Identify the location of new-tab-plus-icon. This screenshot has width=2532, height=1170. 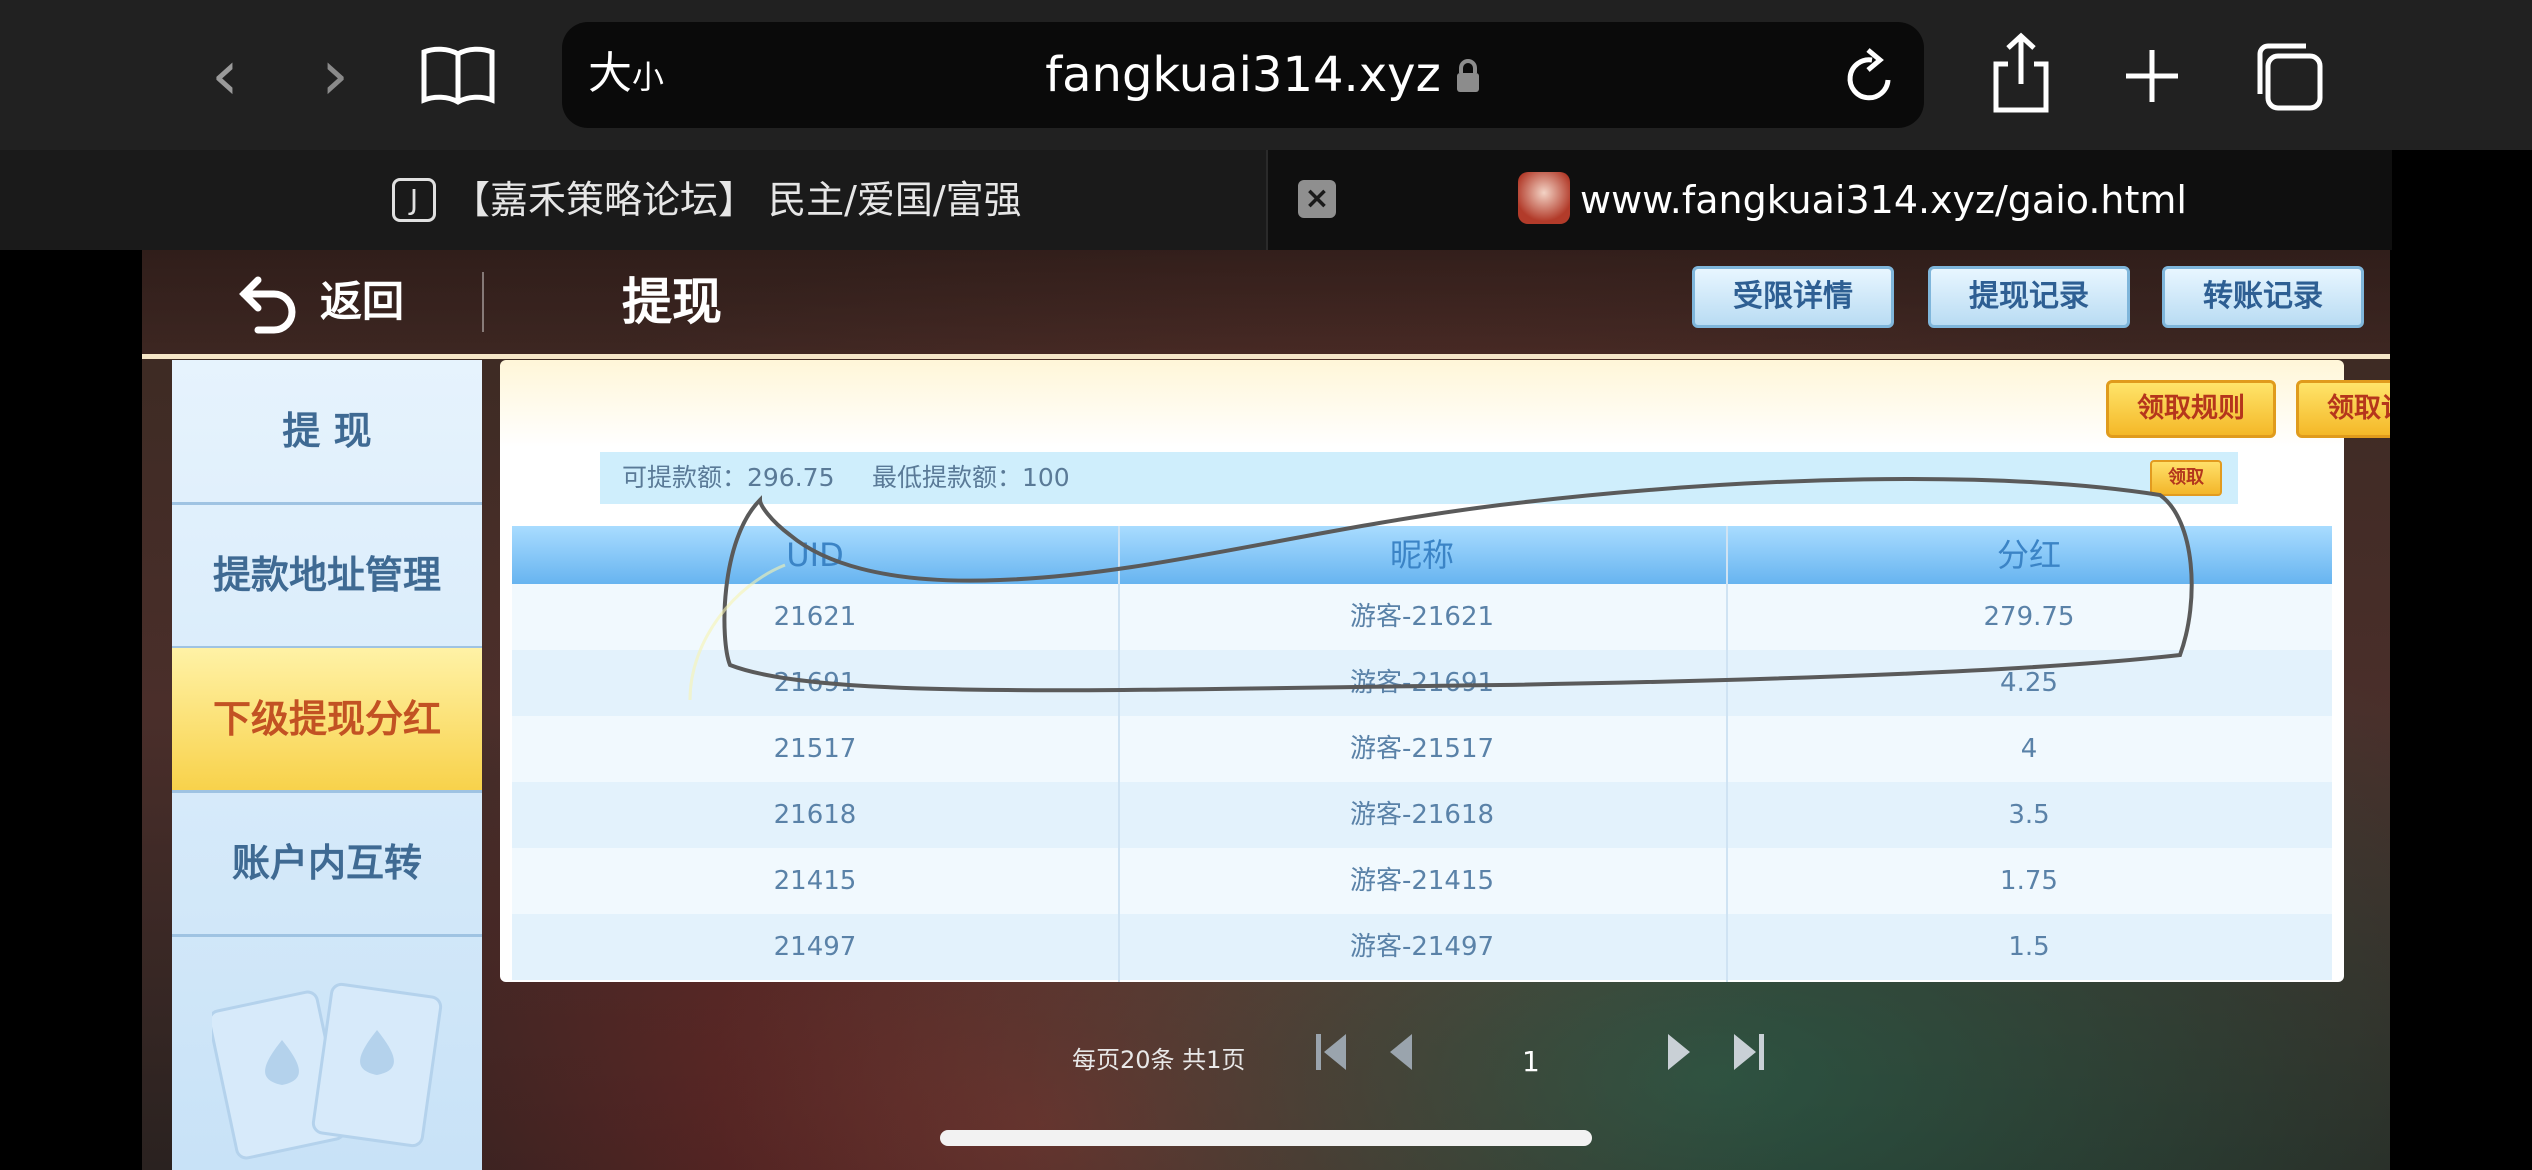
(2152, 76).